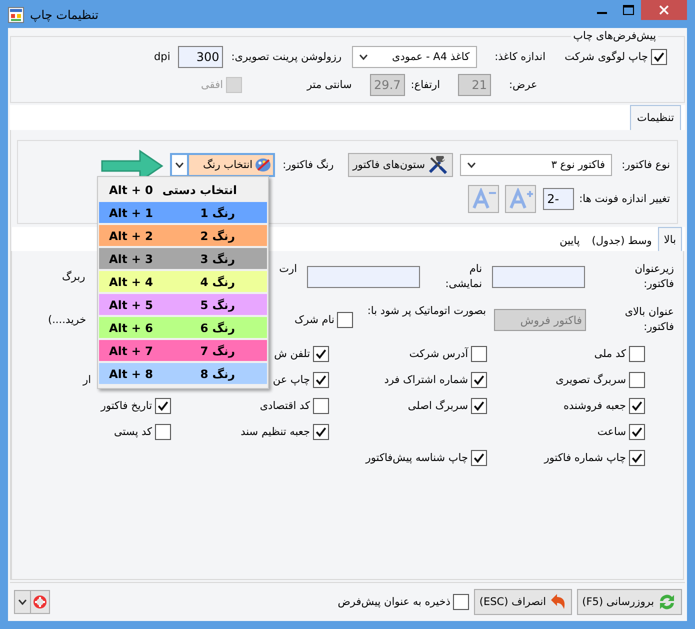 The height and width of the screenshot is (629, 695). What do you see at coordinates (570, 240) in the screenshot?
I see `tab: پایین` at bounding box center [570, 240].